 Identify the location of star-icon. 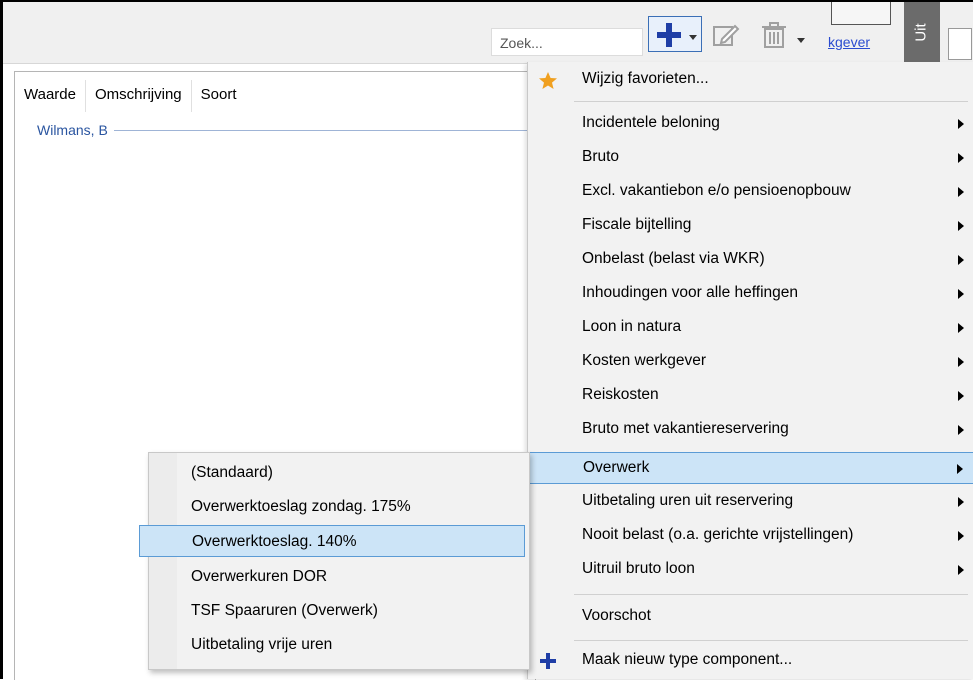
(548, 80).